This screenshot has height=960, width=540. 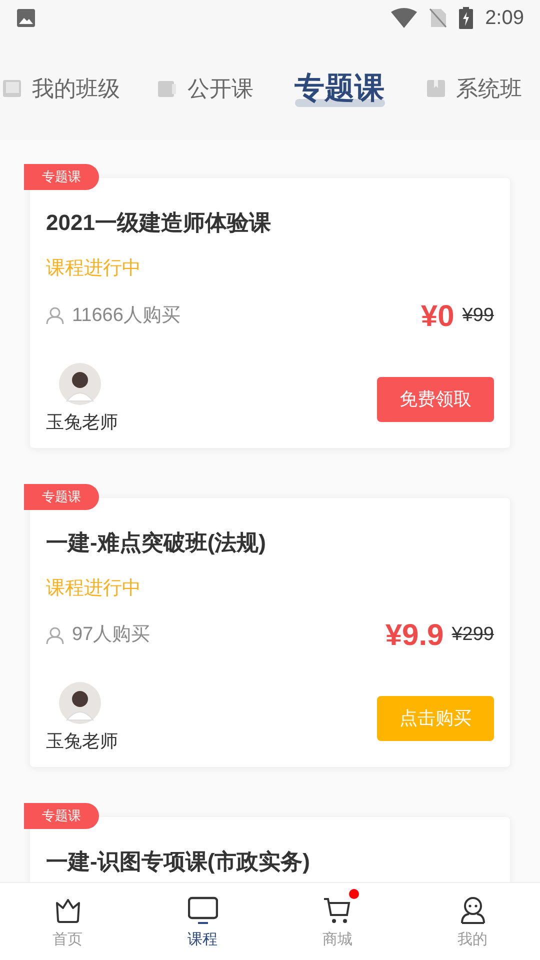 I want to click on wifi-icon, so click(x=404, y=18).